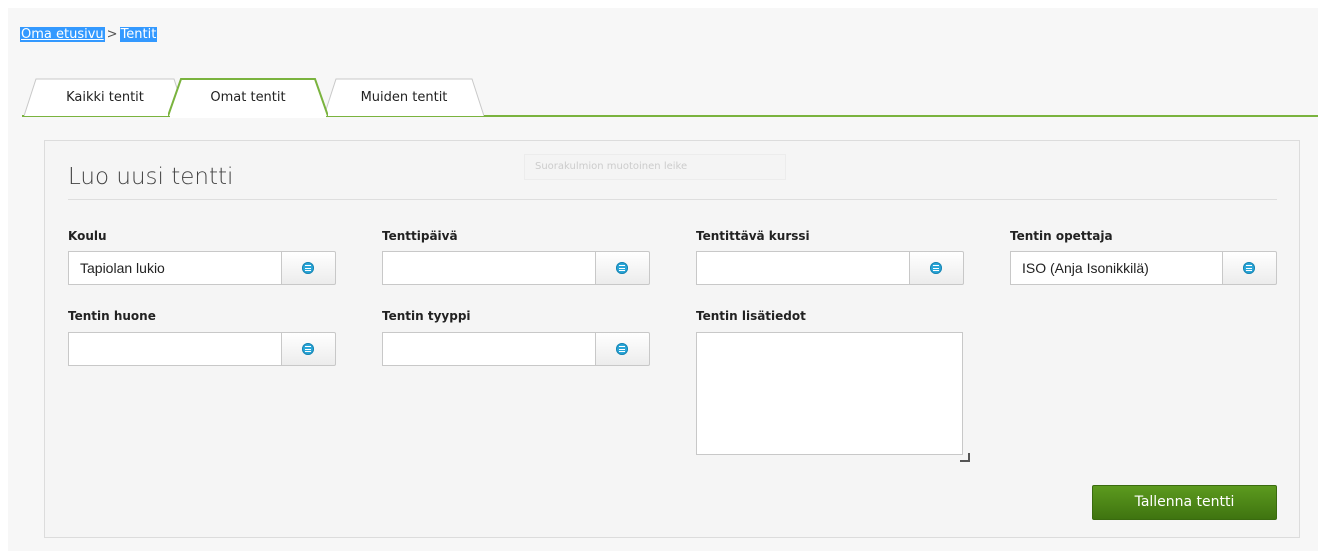 This screenshot has height=551, width=1318. What do you see at coordinates (420, 236) in the screenshot?
I see `tenttipaiva-label: Tenttipäivä` at bounding box center [420, 236].